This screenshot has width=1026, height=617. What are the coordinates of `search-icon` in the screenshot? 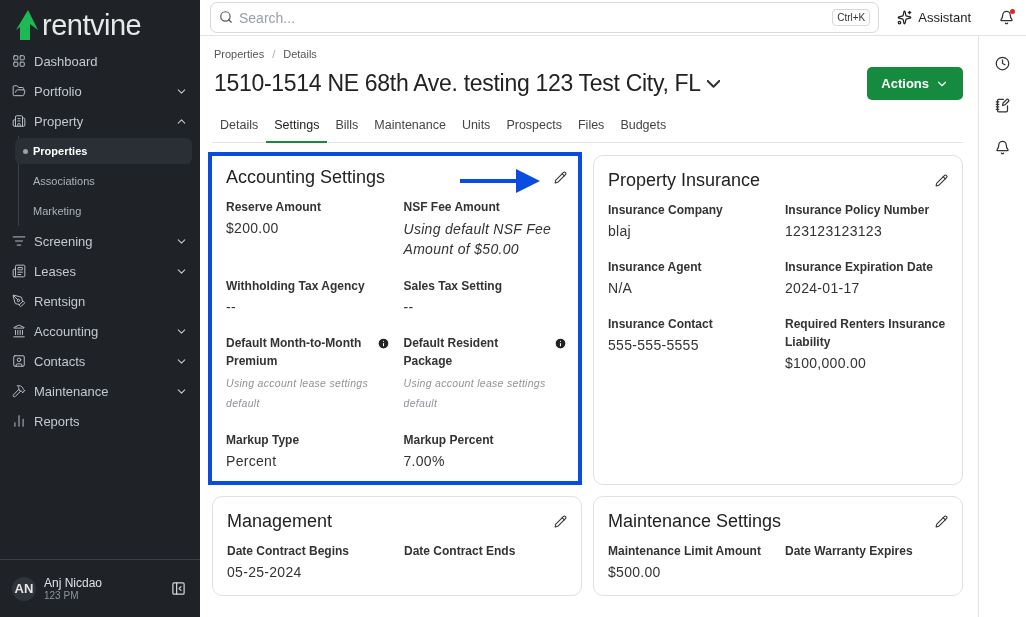 It's located at (226, 17).